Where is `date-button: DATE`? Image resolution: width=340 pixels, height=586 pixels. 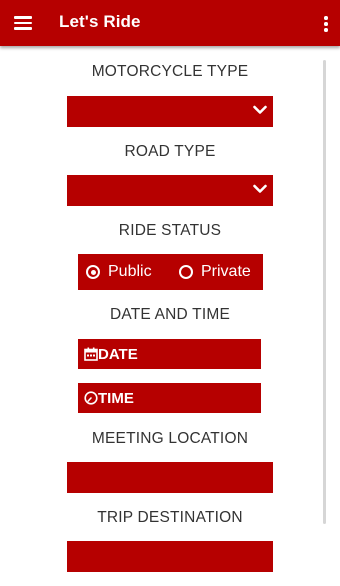 date-button: DATE is located at coordinates (169, 354).